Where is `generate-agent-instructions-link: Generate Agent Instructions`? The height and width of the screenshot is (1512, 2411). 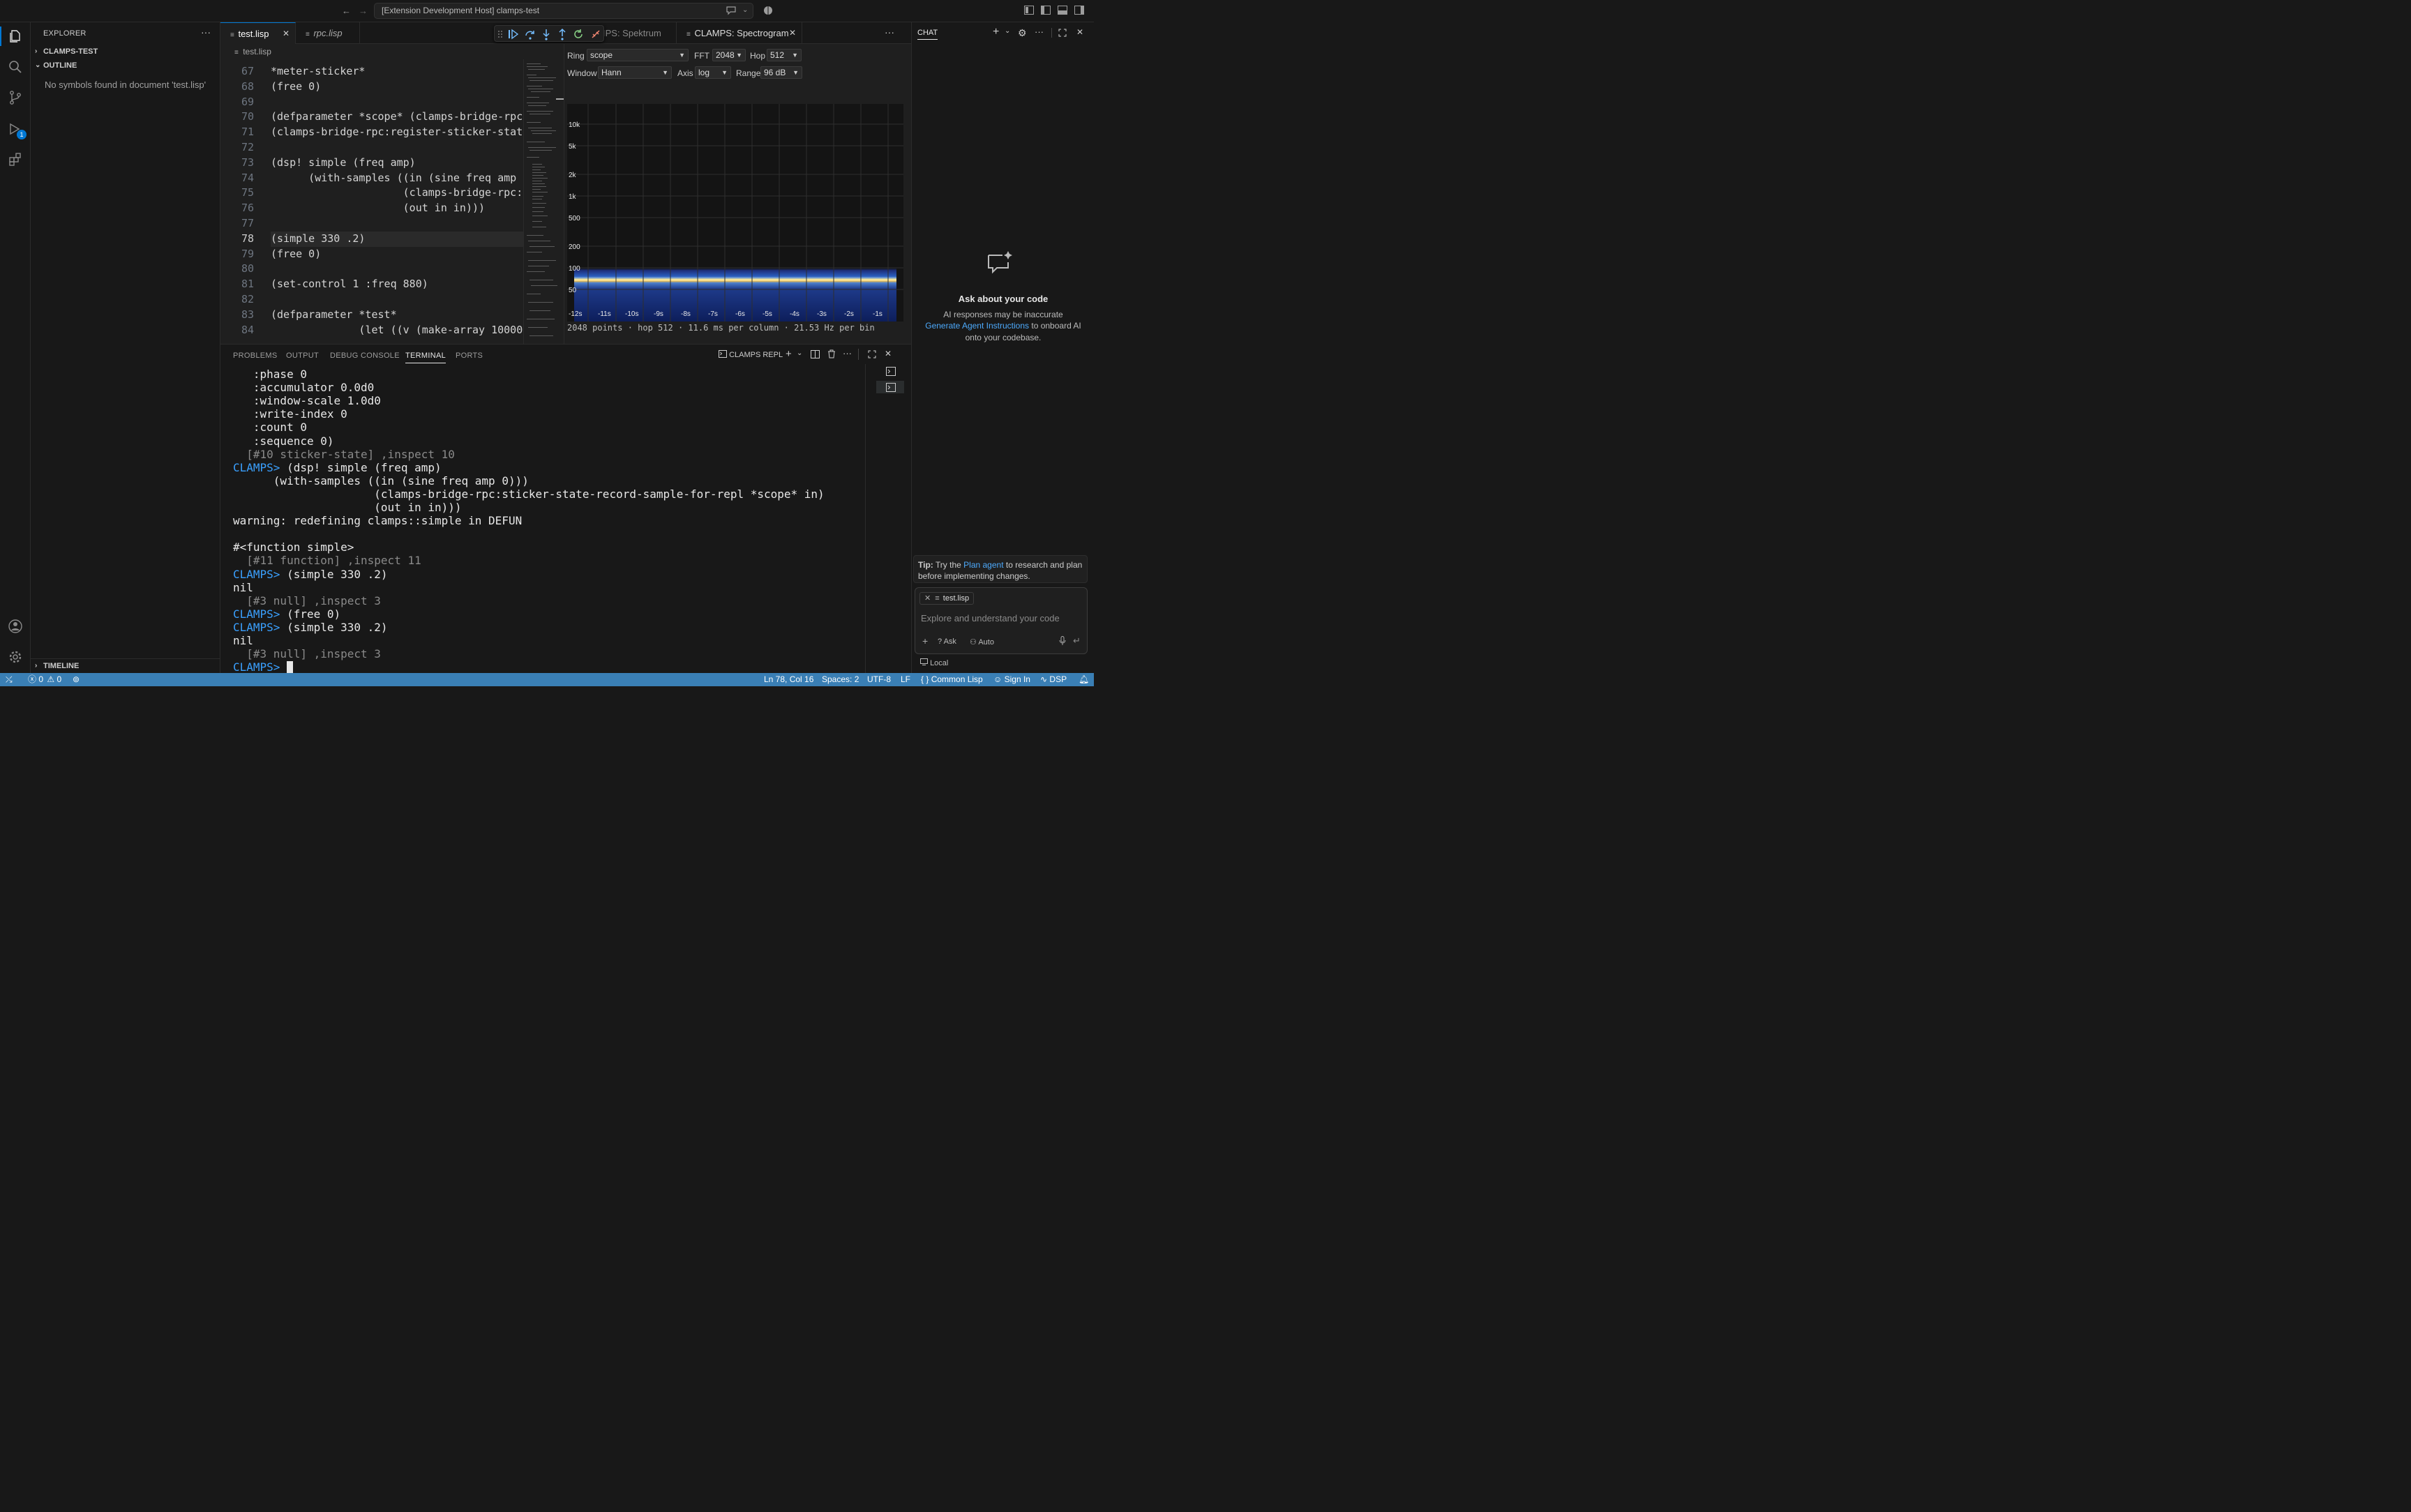
generate-agent-instructions-link: Generate Agent Instructions is located at coordinates (977, 326).